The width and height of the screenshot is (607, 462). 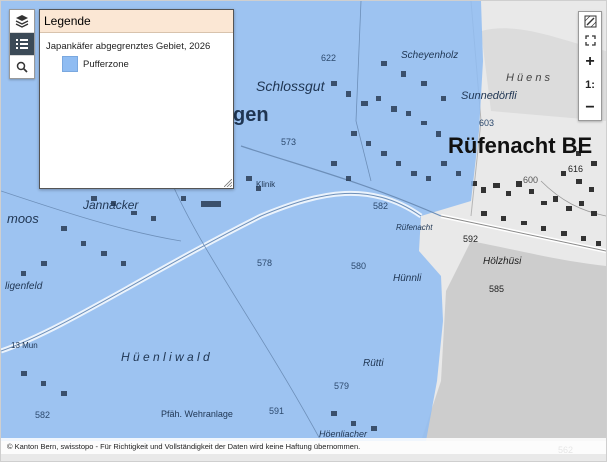 What do you see at coordinates (486, 123) in the screenshot?
I see `elev-603: 603` at bounding box center [486, 123].